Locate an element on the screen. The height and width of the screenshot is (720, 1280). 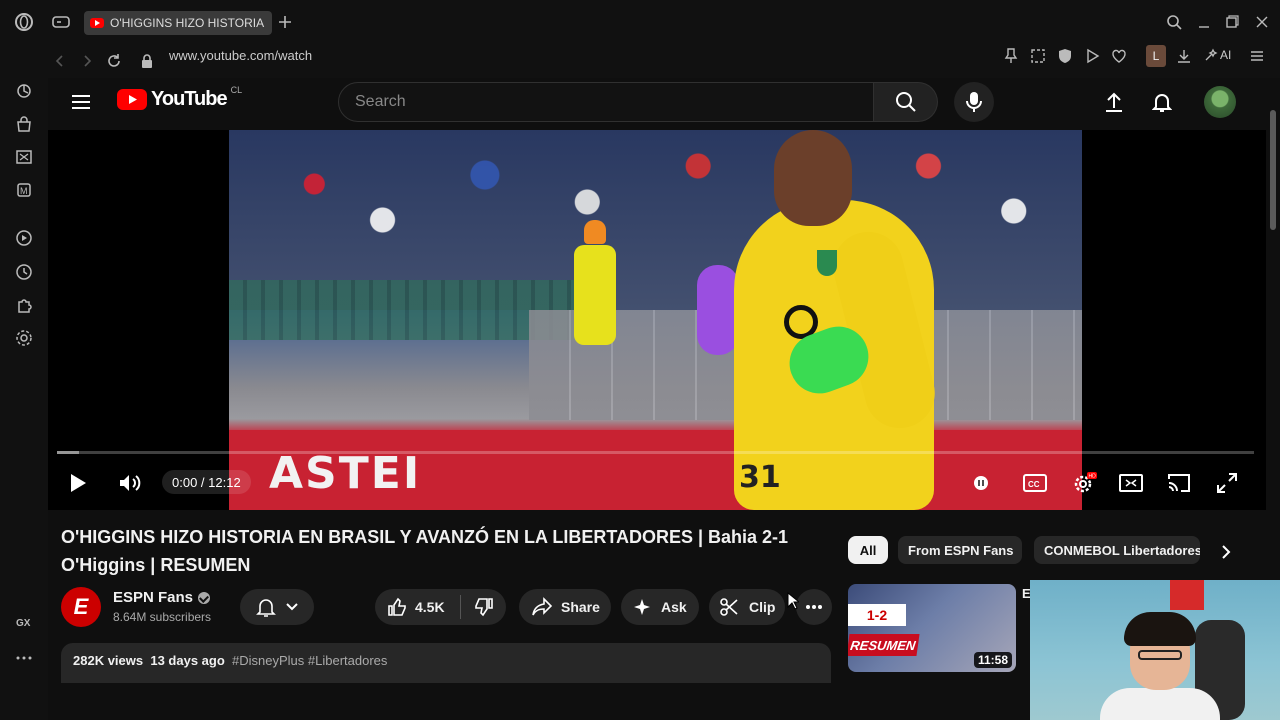
chip-all: All is located at coordinates (868, 550).